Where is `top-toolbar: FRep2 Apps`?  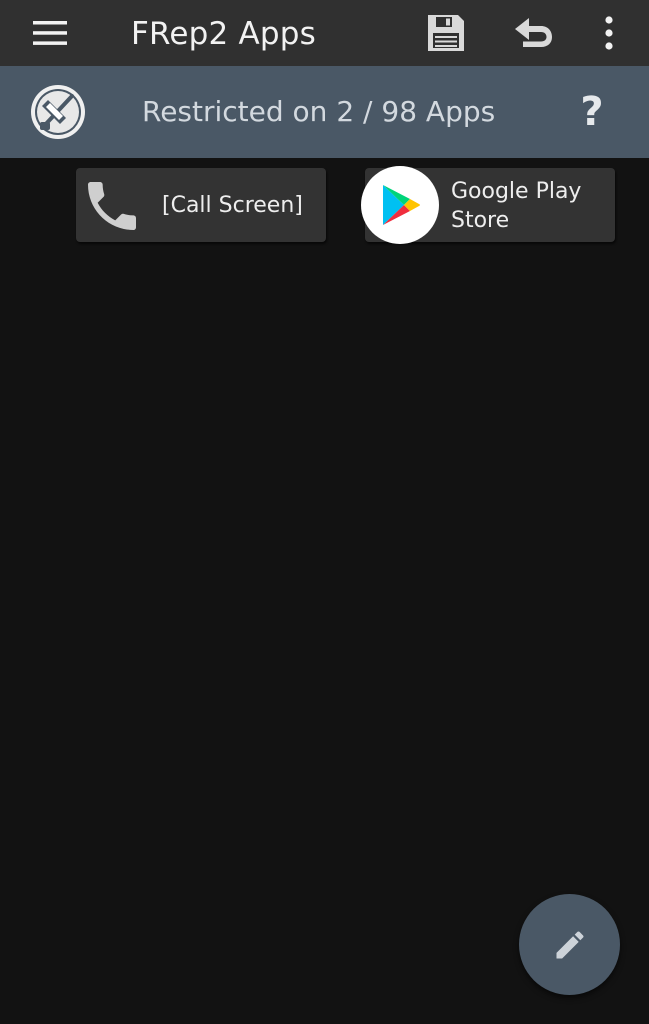 top-toolbar: FRep2 Apps is located at coordinates (324, 33).